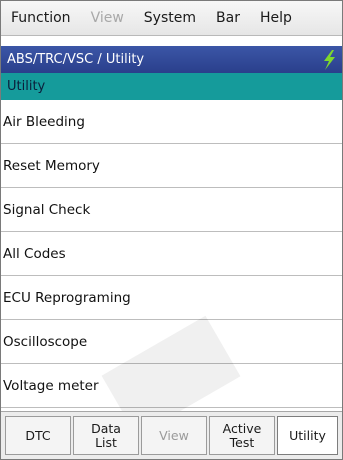 The height and width of the screenshot is (460, 343). I want to click on list-item-reset-memory: Reset Memory, so click(171, 166).